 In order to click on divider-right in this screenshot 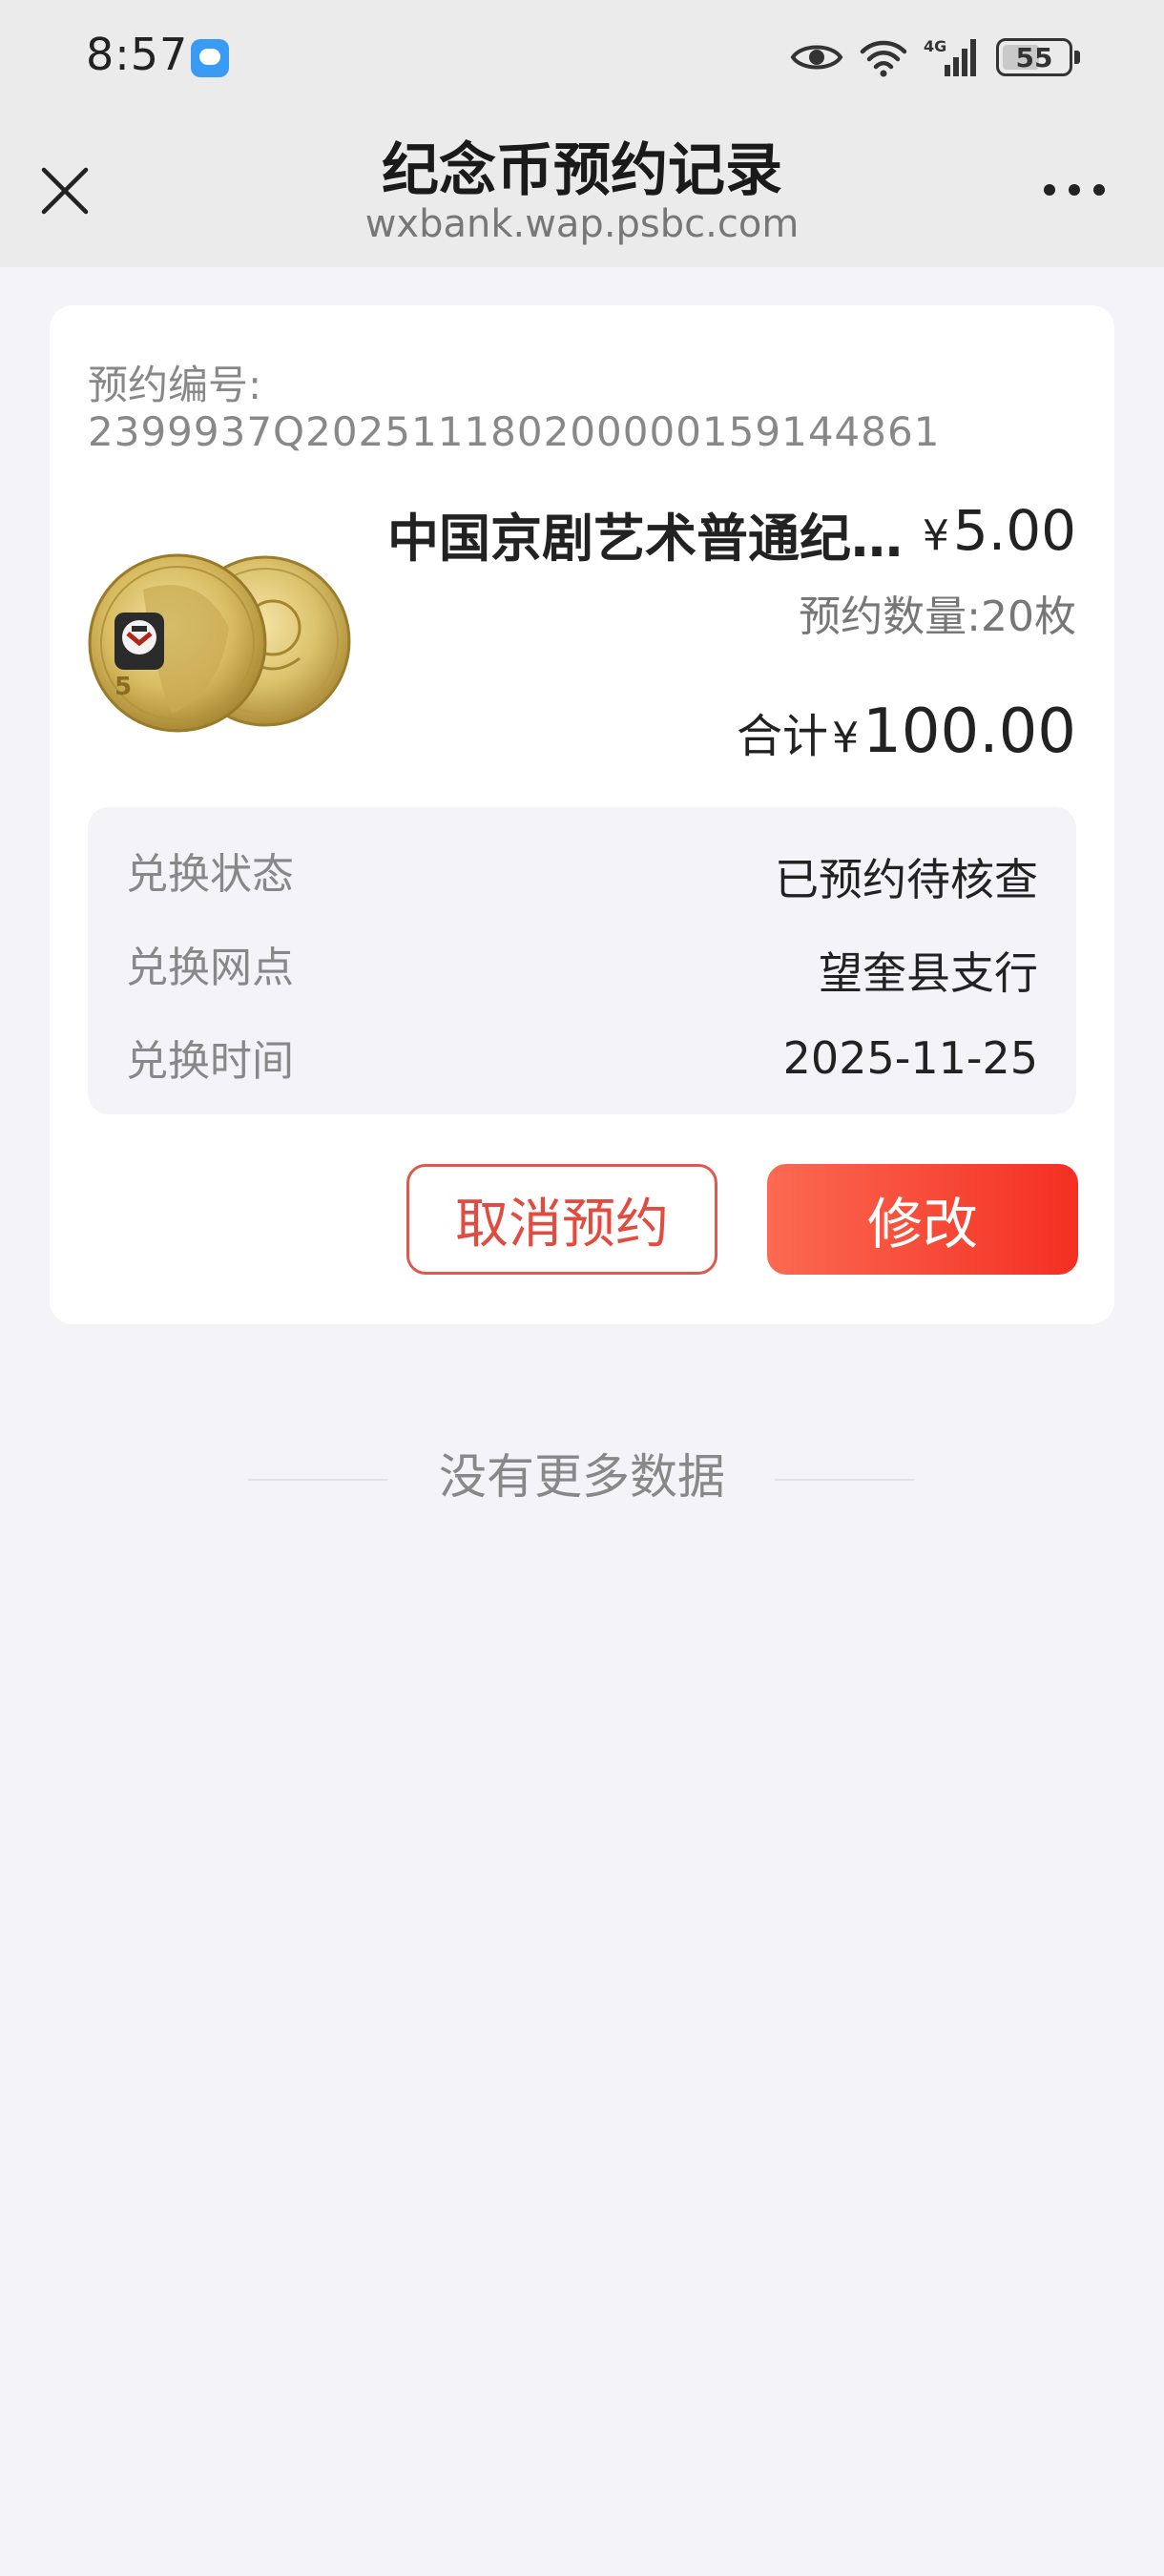, I will do `click(844, 1480)`.